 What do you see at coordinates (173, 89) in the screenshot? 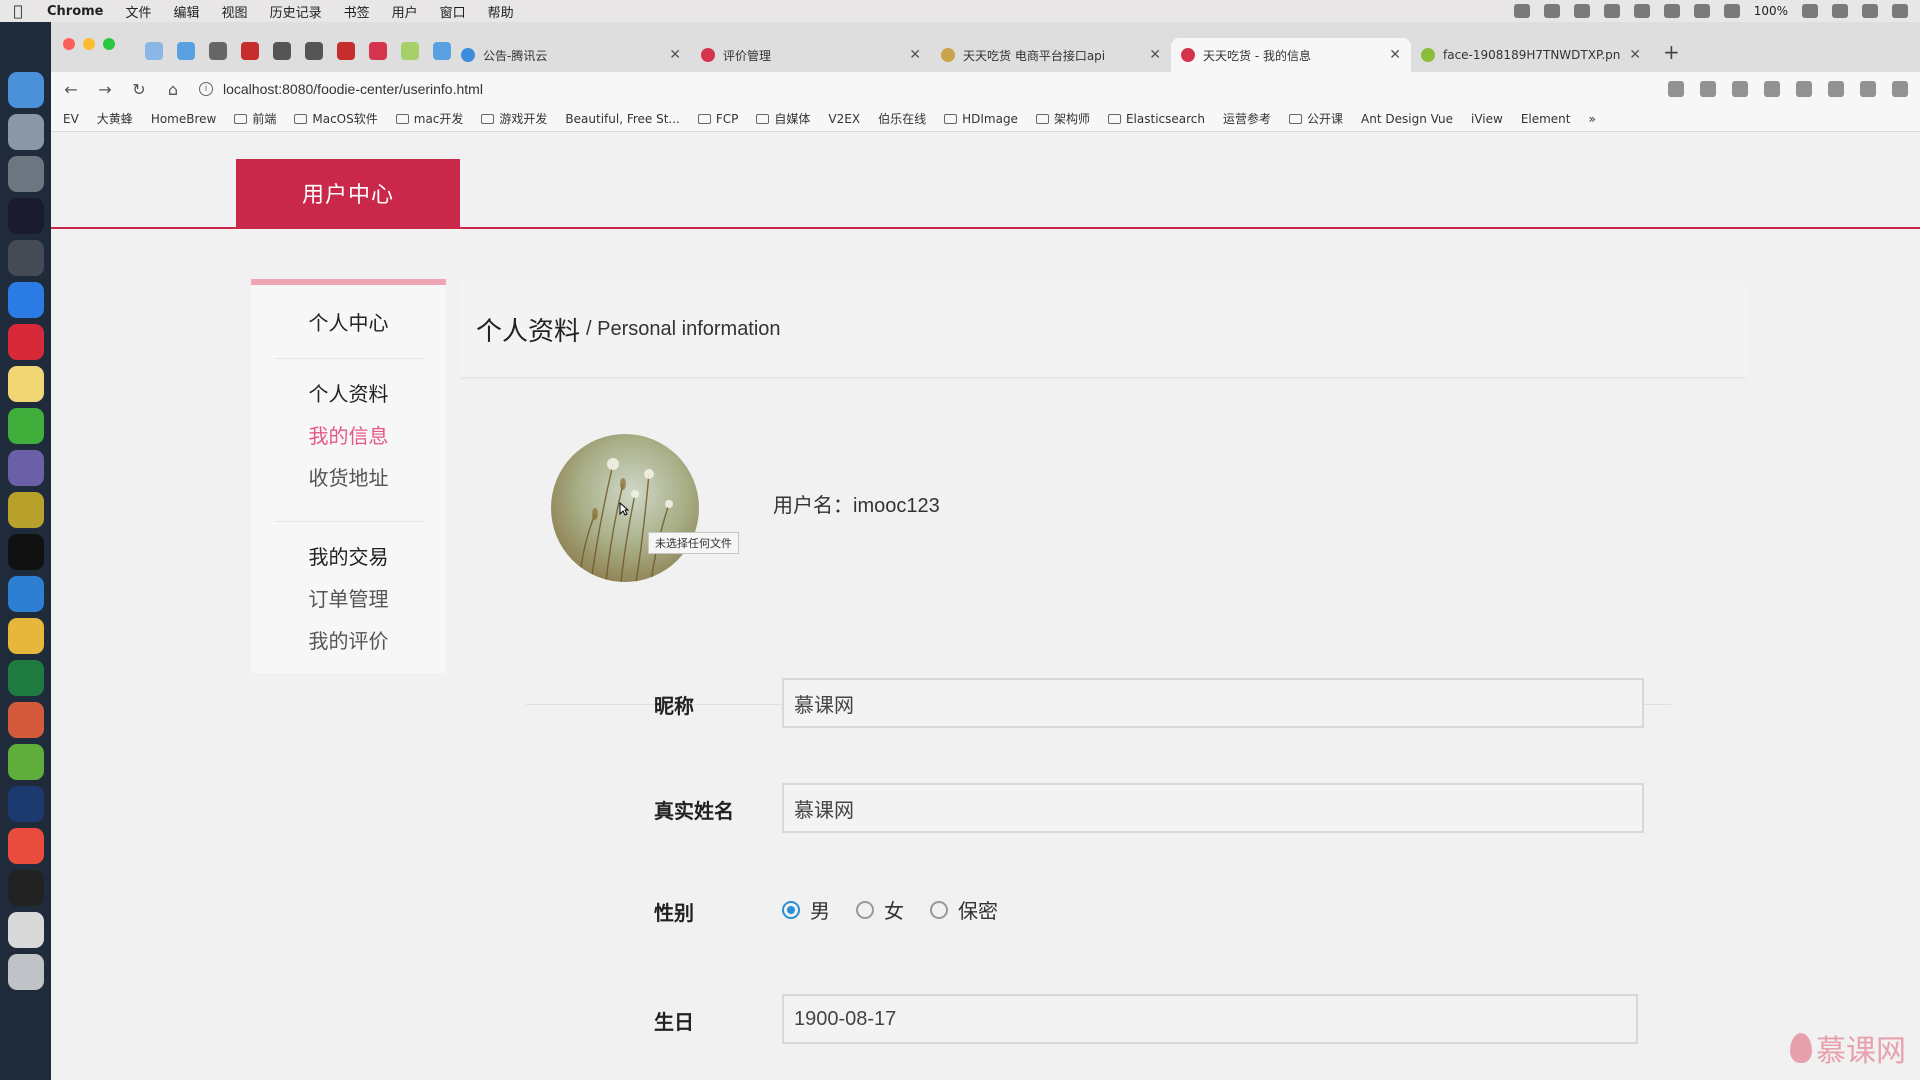
I see `home-icon: ⌂` at bounding box center [173, 89].